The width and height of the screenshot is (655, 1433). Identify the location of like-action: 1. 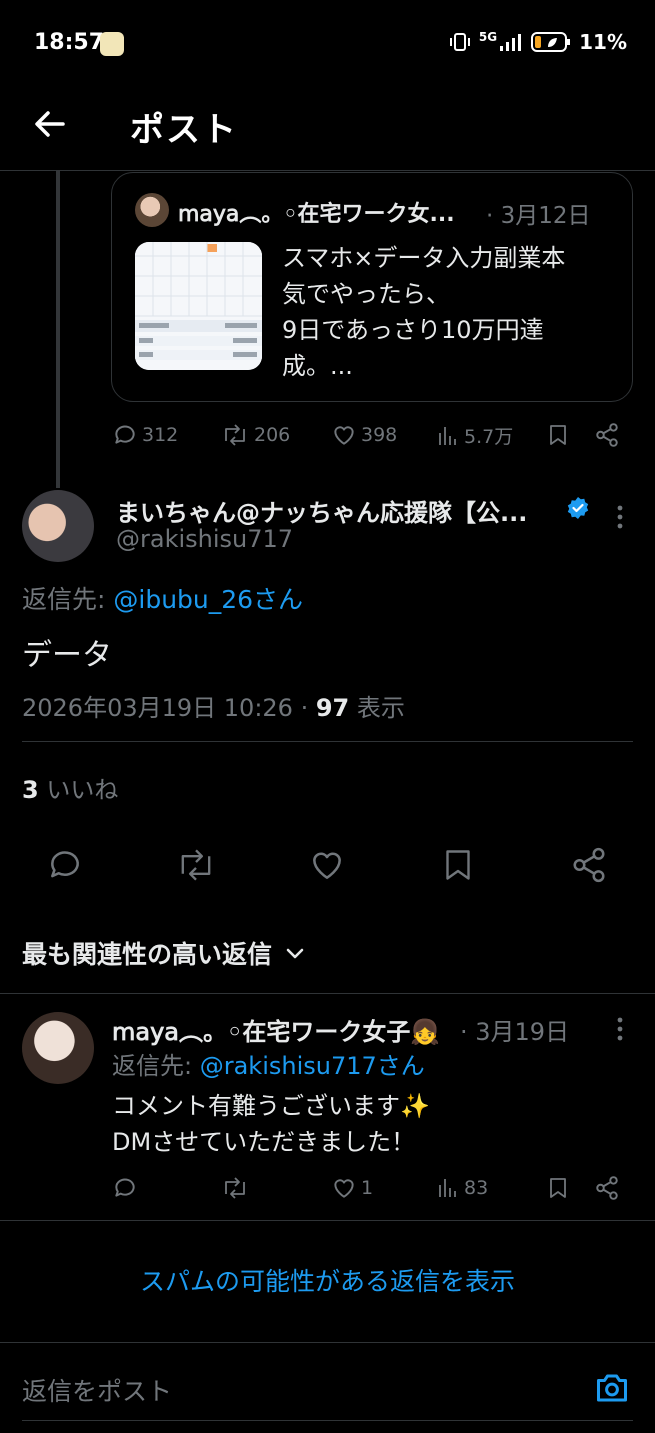
(352, 1188).